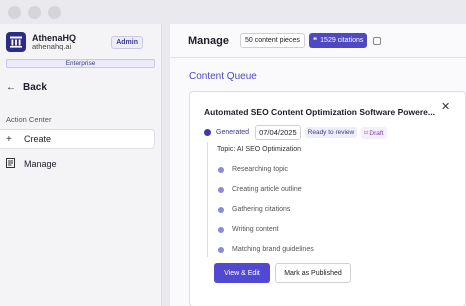 Image resolution: width=466 pixels, height=306 pixels. Describe the element at coordinates (208, 40) in the screenshot. I see `page-title: Manage` at that location.